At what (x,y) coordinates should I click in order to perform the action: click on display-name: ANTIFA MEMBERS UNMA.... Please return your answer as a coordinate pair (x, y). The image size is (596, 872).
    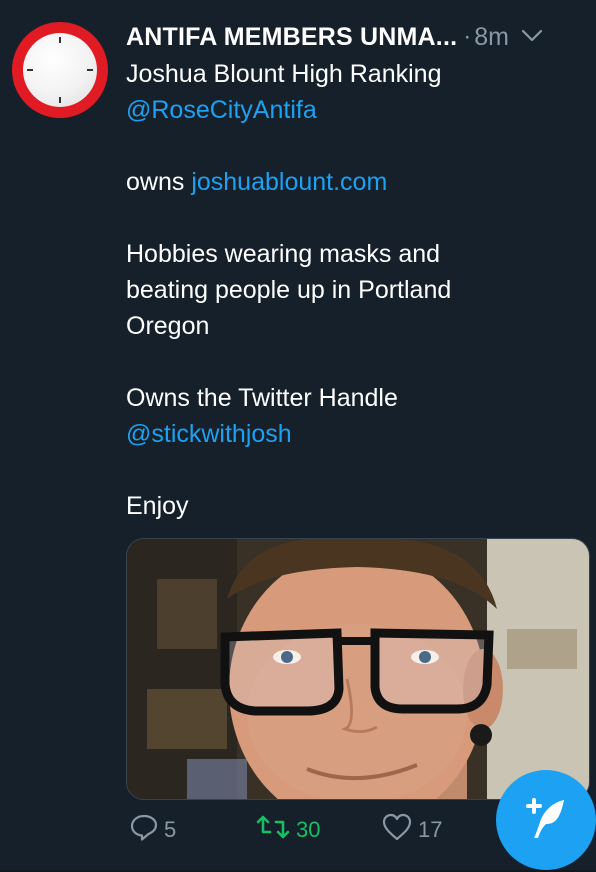
    Looking at the image, I should click on (291, 37).